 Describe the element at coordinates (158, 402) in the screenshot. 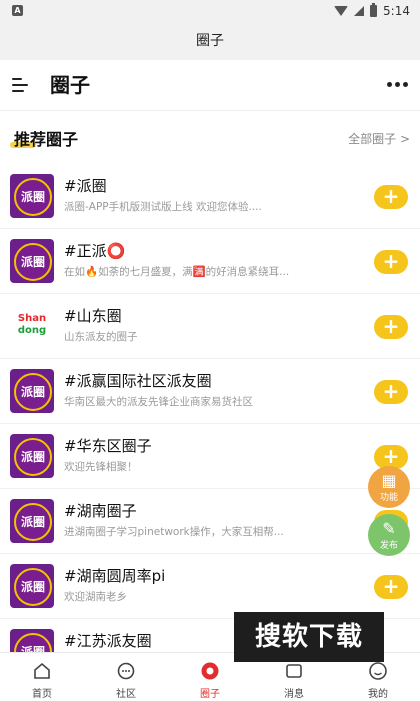

I see `circle-desc: 华南区最大的派友先锋企业商家易货社区` at that location.